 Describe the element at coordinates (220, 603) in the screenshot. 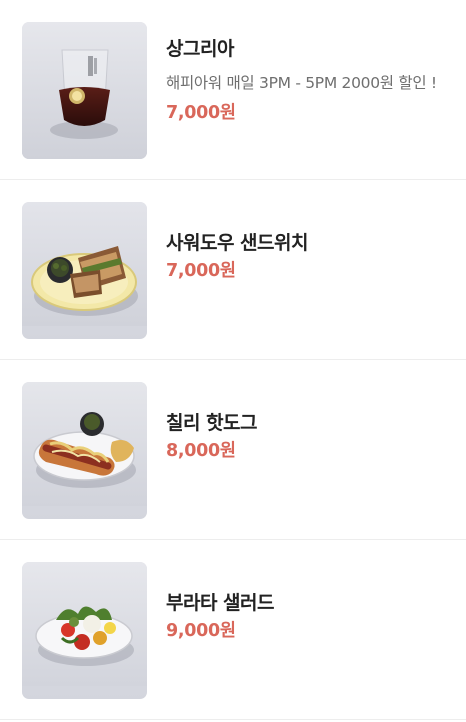

I see `menu-item-name: 부라타 샐러드` at that location.